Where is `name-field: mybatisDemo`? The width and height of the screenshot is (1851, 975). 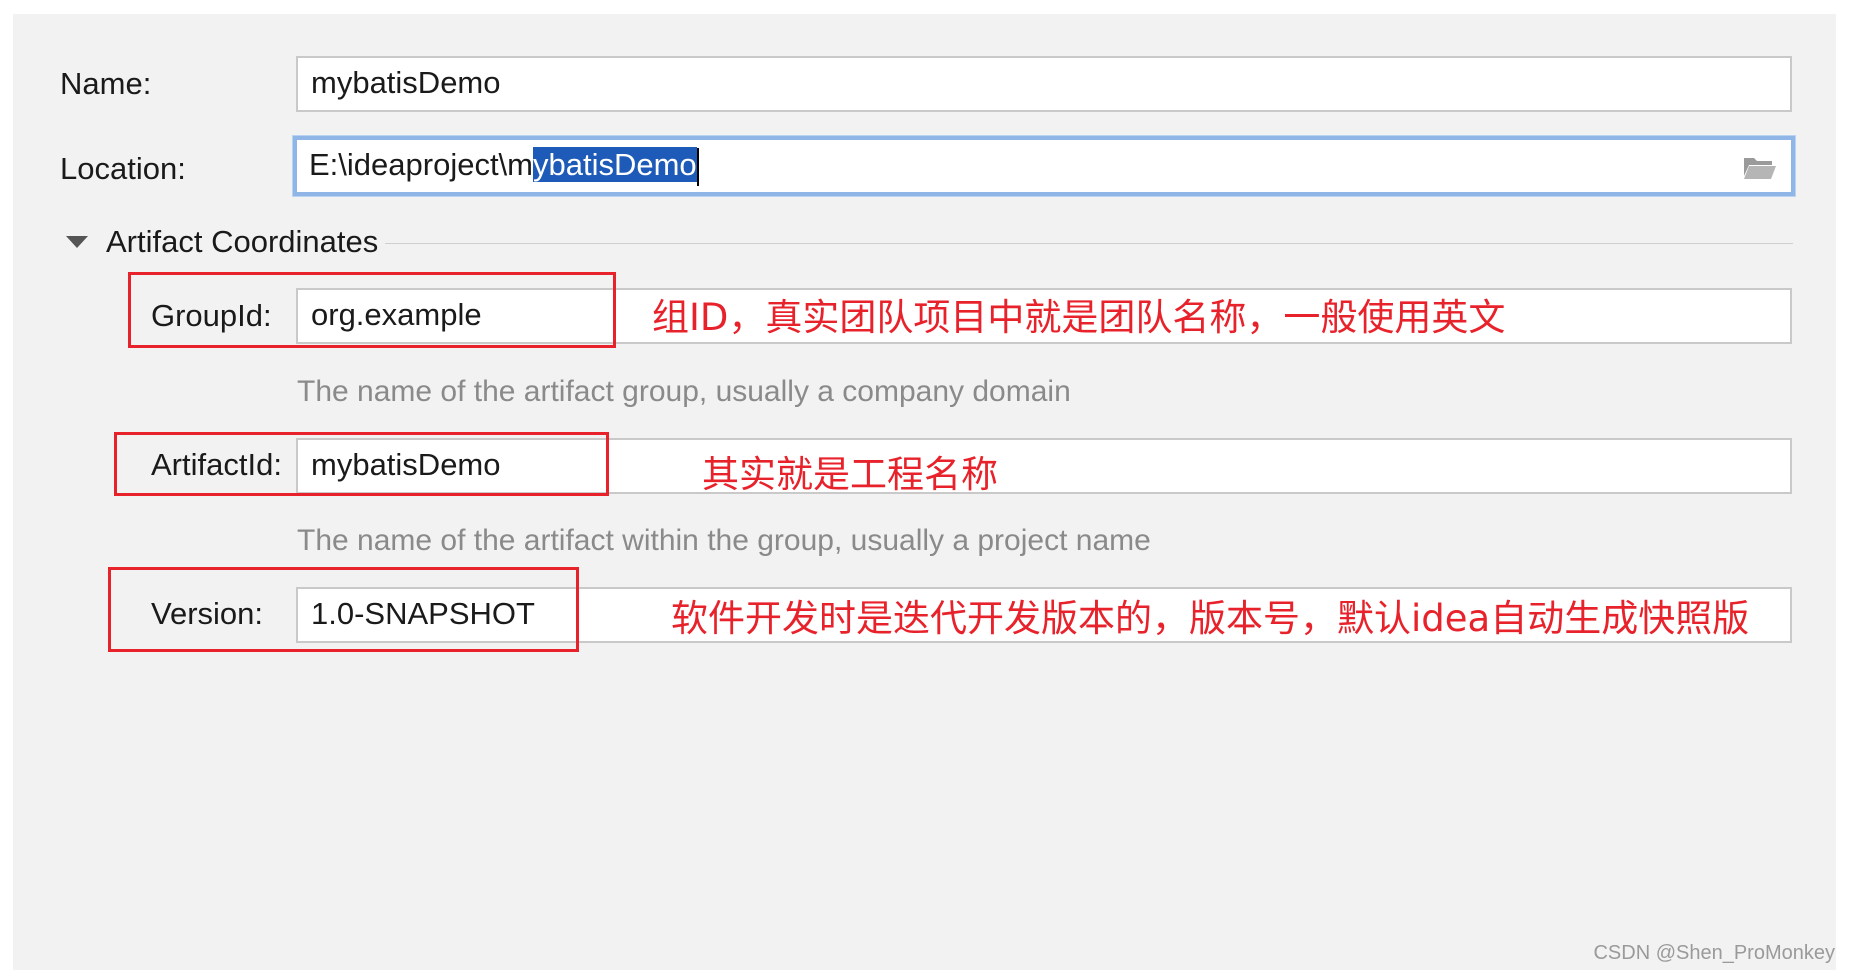
name-field: mybatisDemo is located at coordinates (1044, 84).